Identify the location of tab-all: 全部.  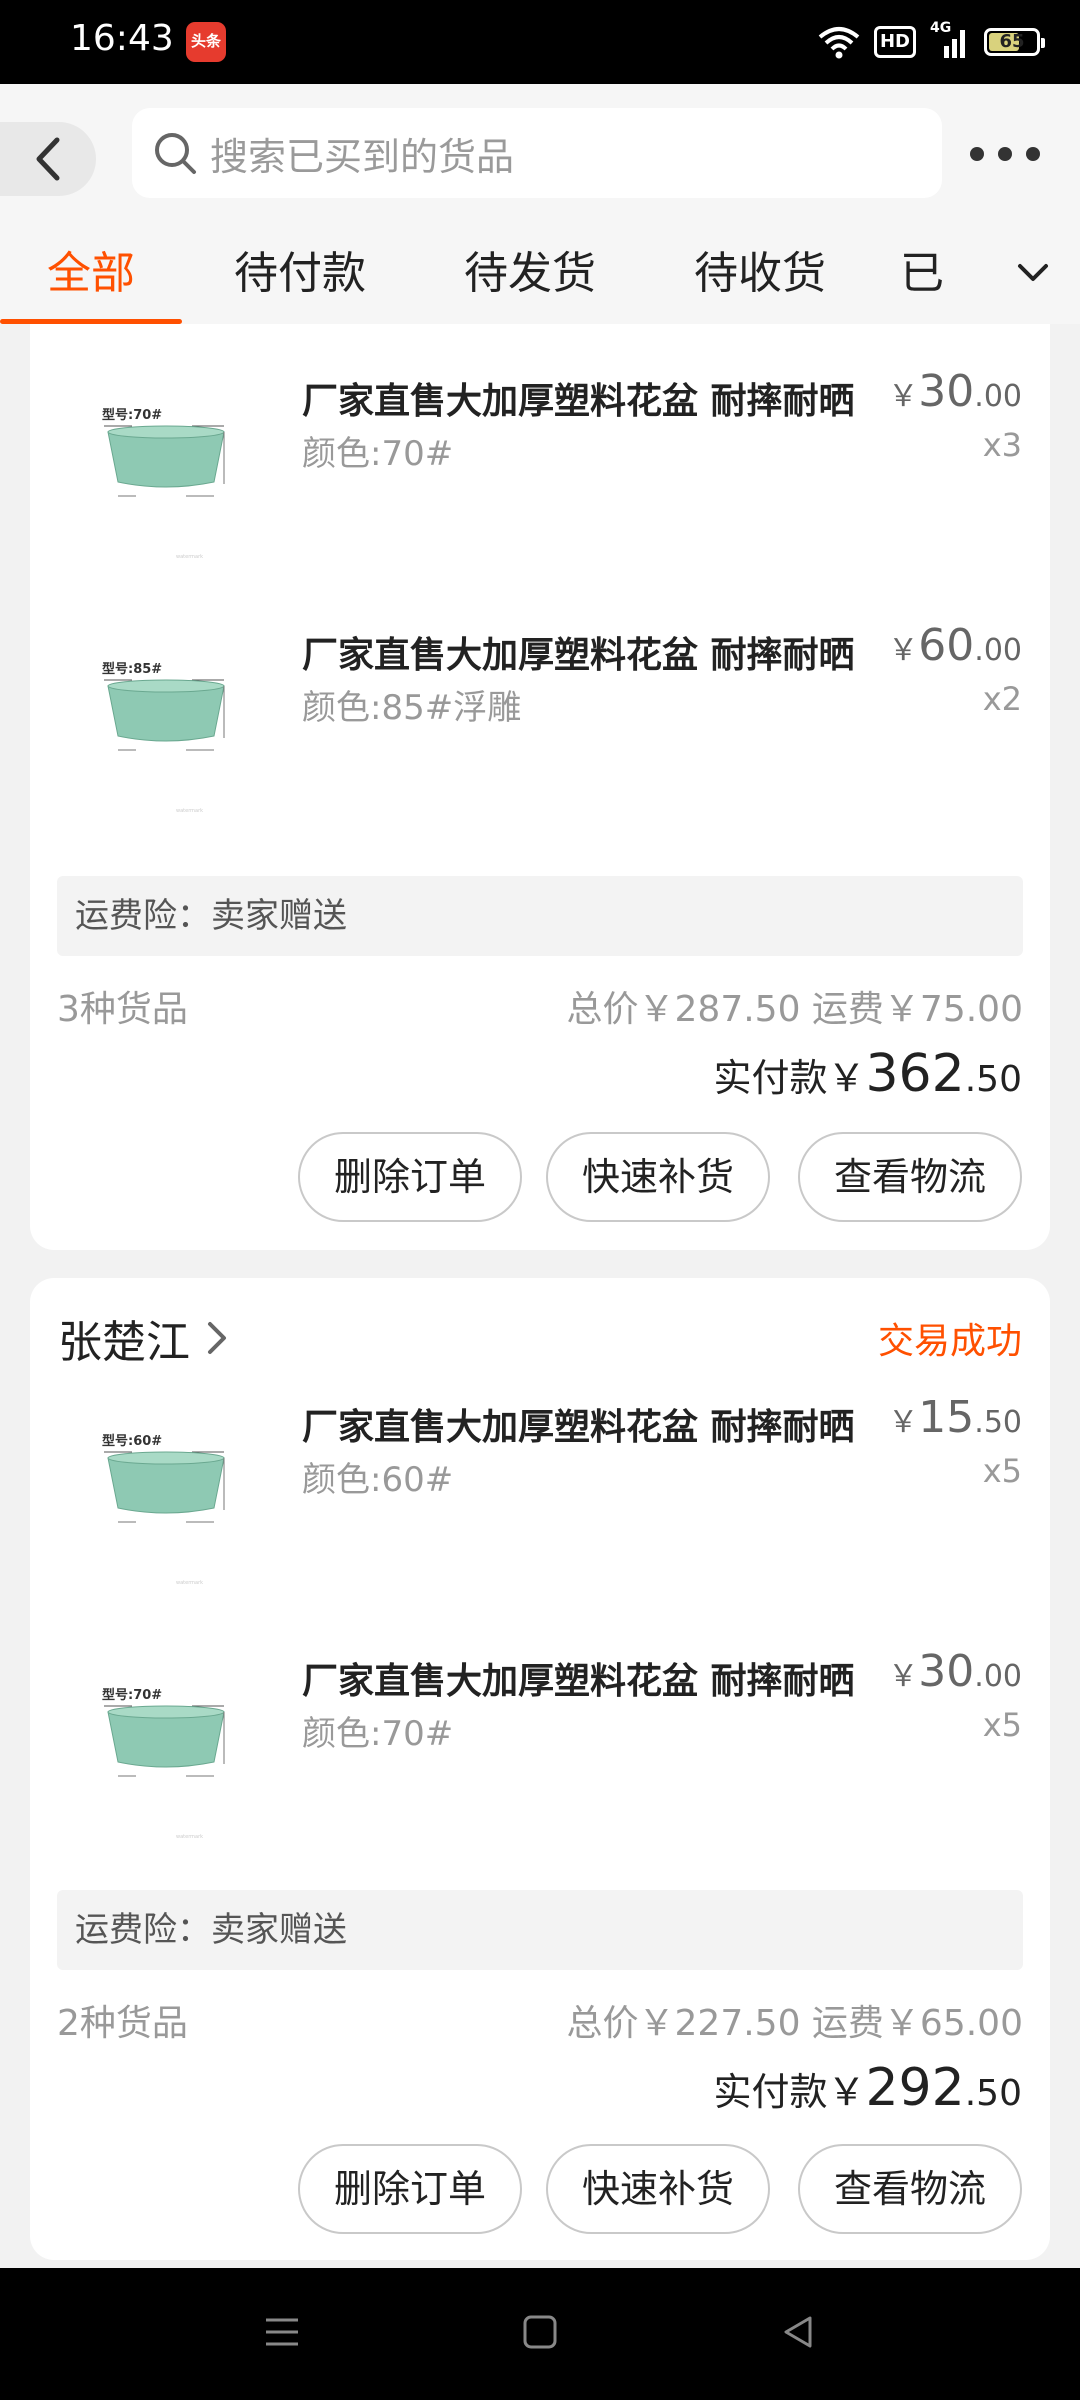
(91, 274).